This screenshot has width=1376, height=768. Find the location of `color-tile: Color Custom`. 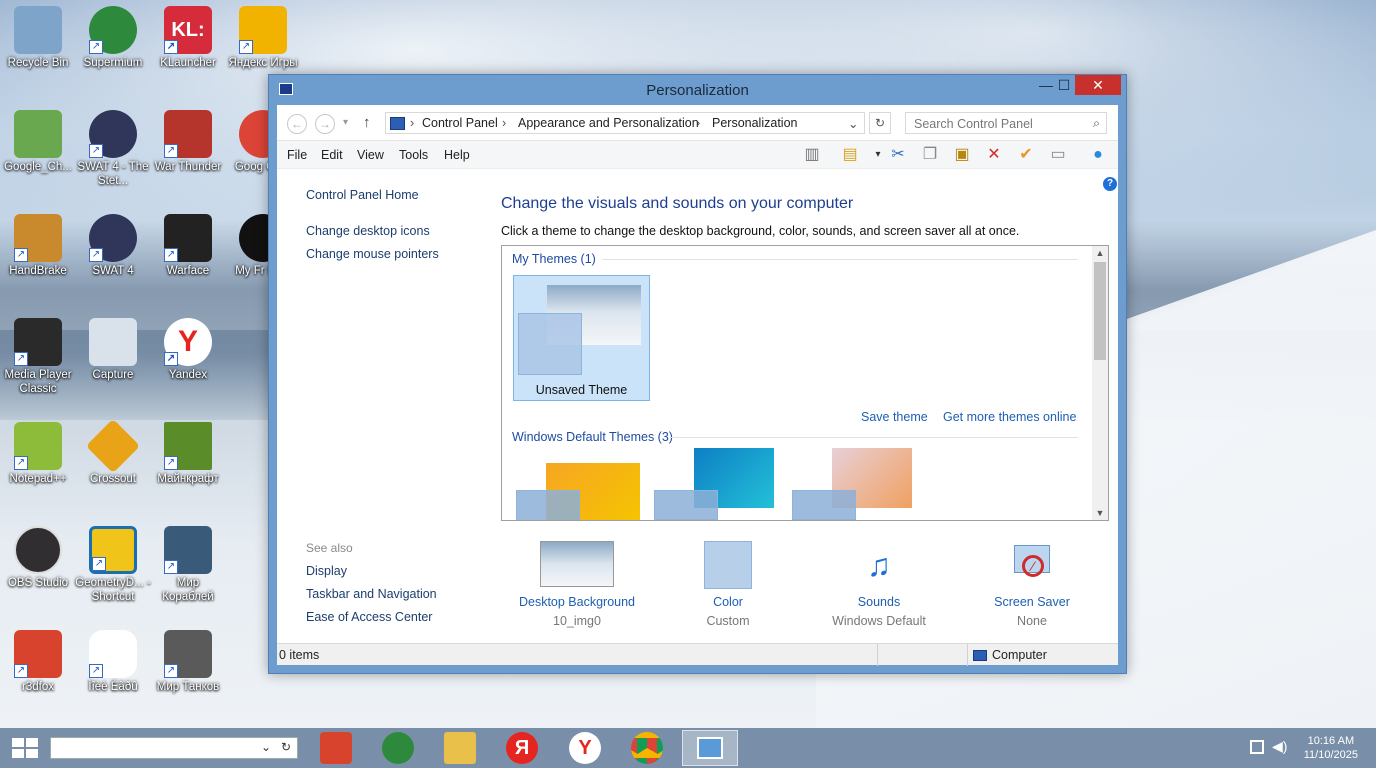

color-tile: Color Custom is located at coordinates (728, 584).